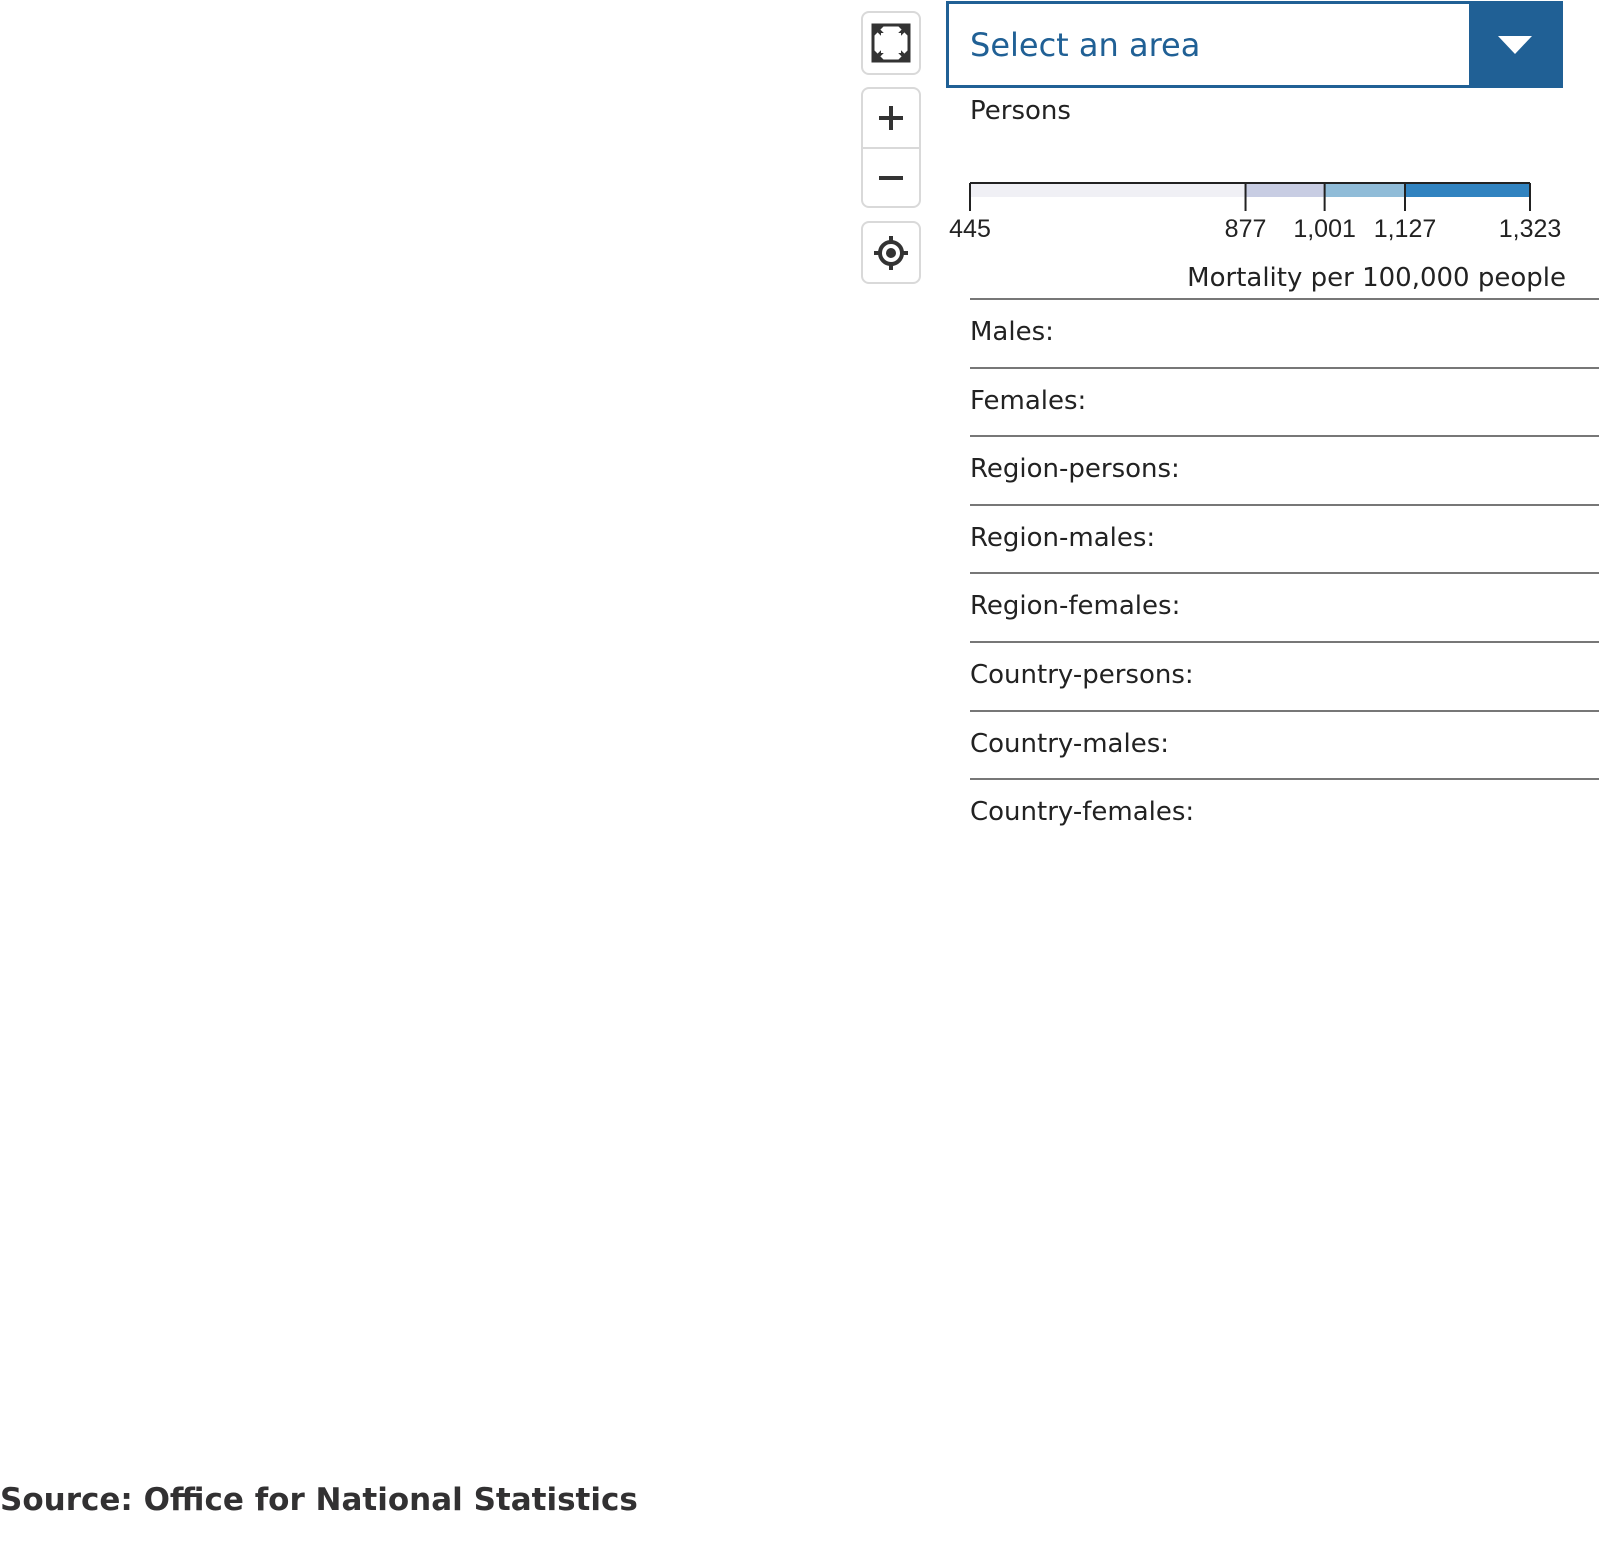 The width and height of the screenshot is (1599, 1546). I want to click on info-row: Males:, so click(1284, 332).